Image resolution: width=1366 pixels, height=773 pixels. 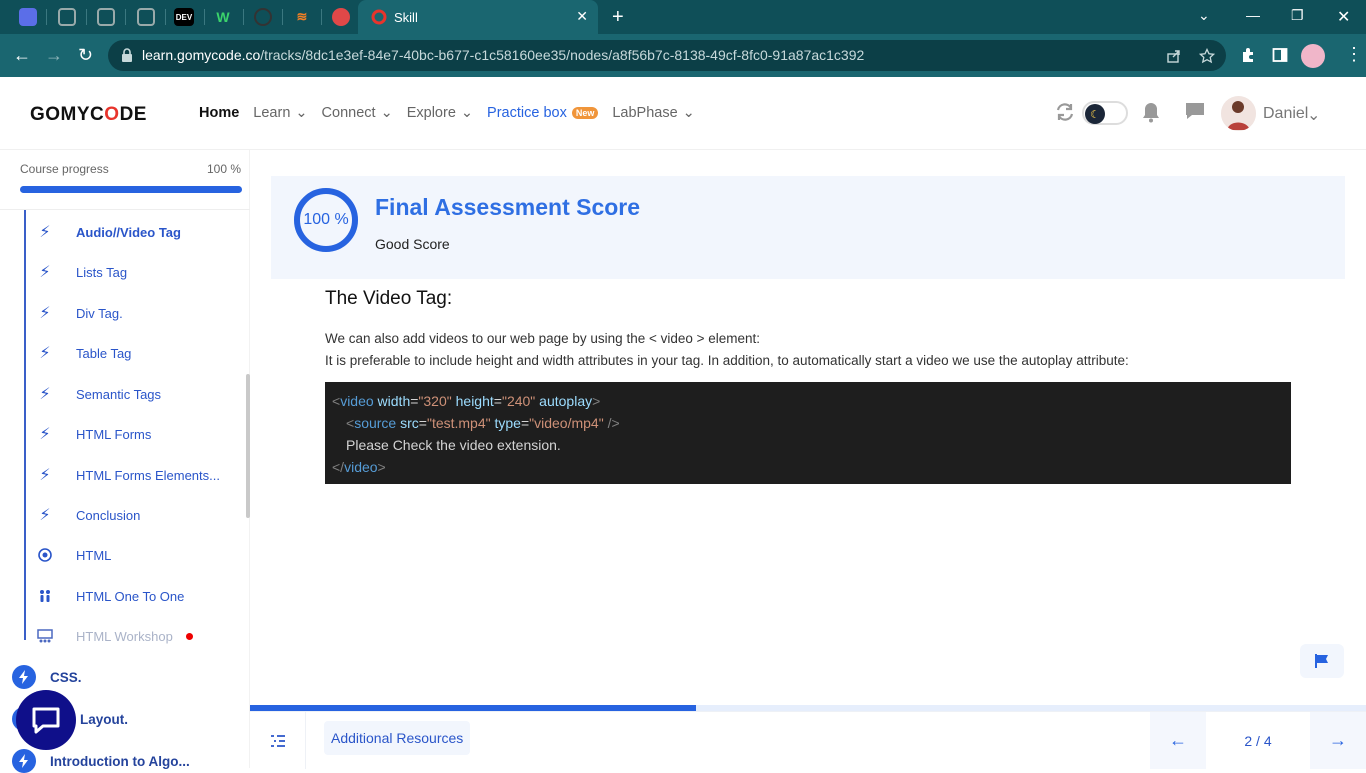 I want to click on reload-icon: ↻, so click(x=85, y=55).